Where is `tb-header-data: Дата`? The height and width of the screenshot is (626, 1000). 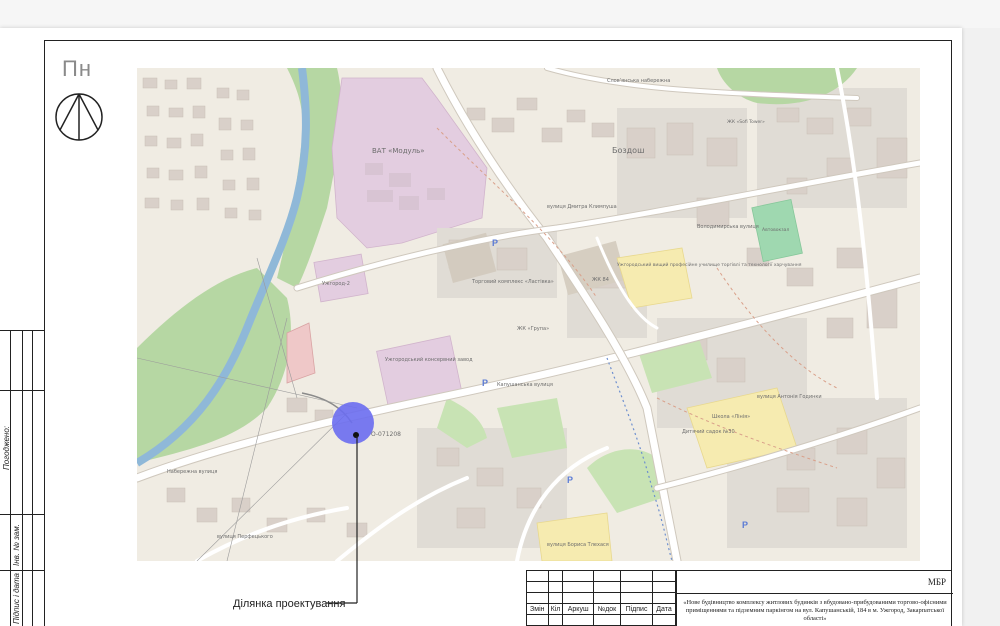
tb-header-data: Дата is located at coordinates (664, 609).